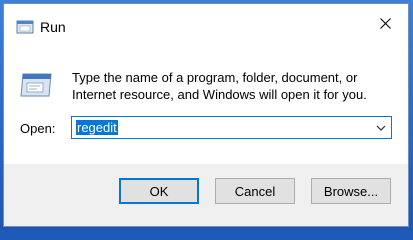 The height and width of the screenshot is (240, 413). I want to click on open-input-value: regedit, so click(97, 127).